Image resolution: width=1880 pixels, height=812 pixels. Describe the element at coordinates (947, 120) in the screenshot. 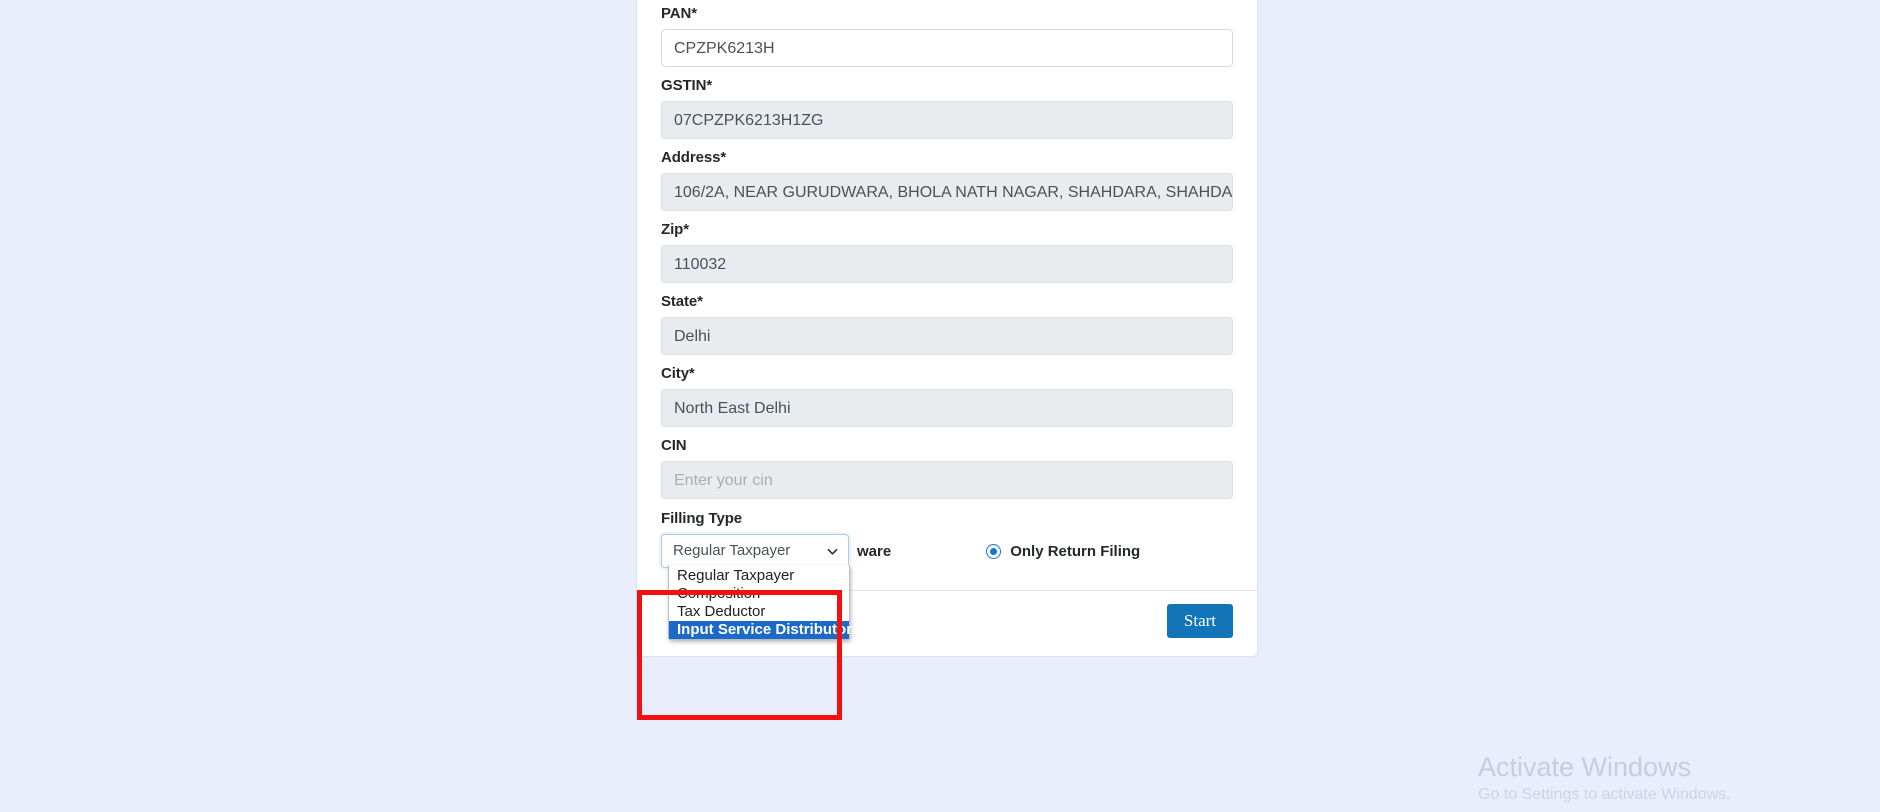

I see `gstin-input: 07CPZPK6213H1ZG` at that location.